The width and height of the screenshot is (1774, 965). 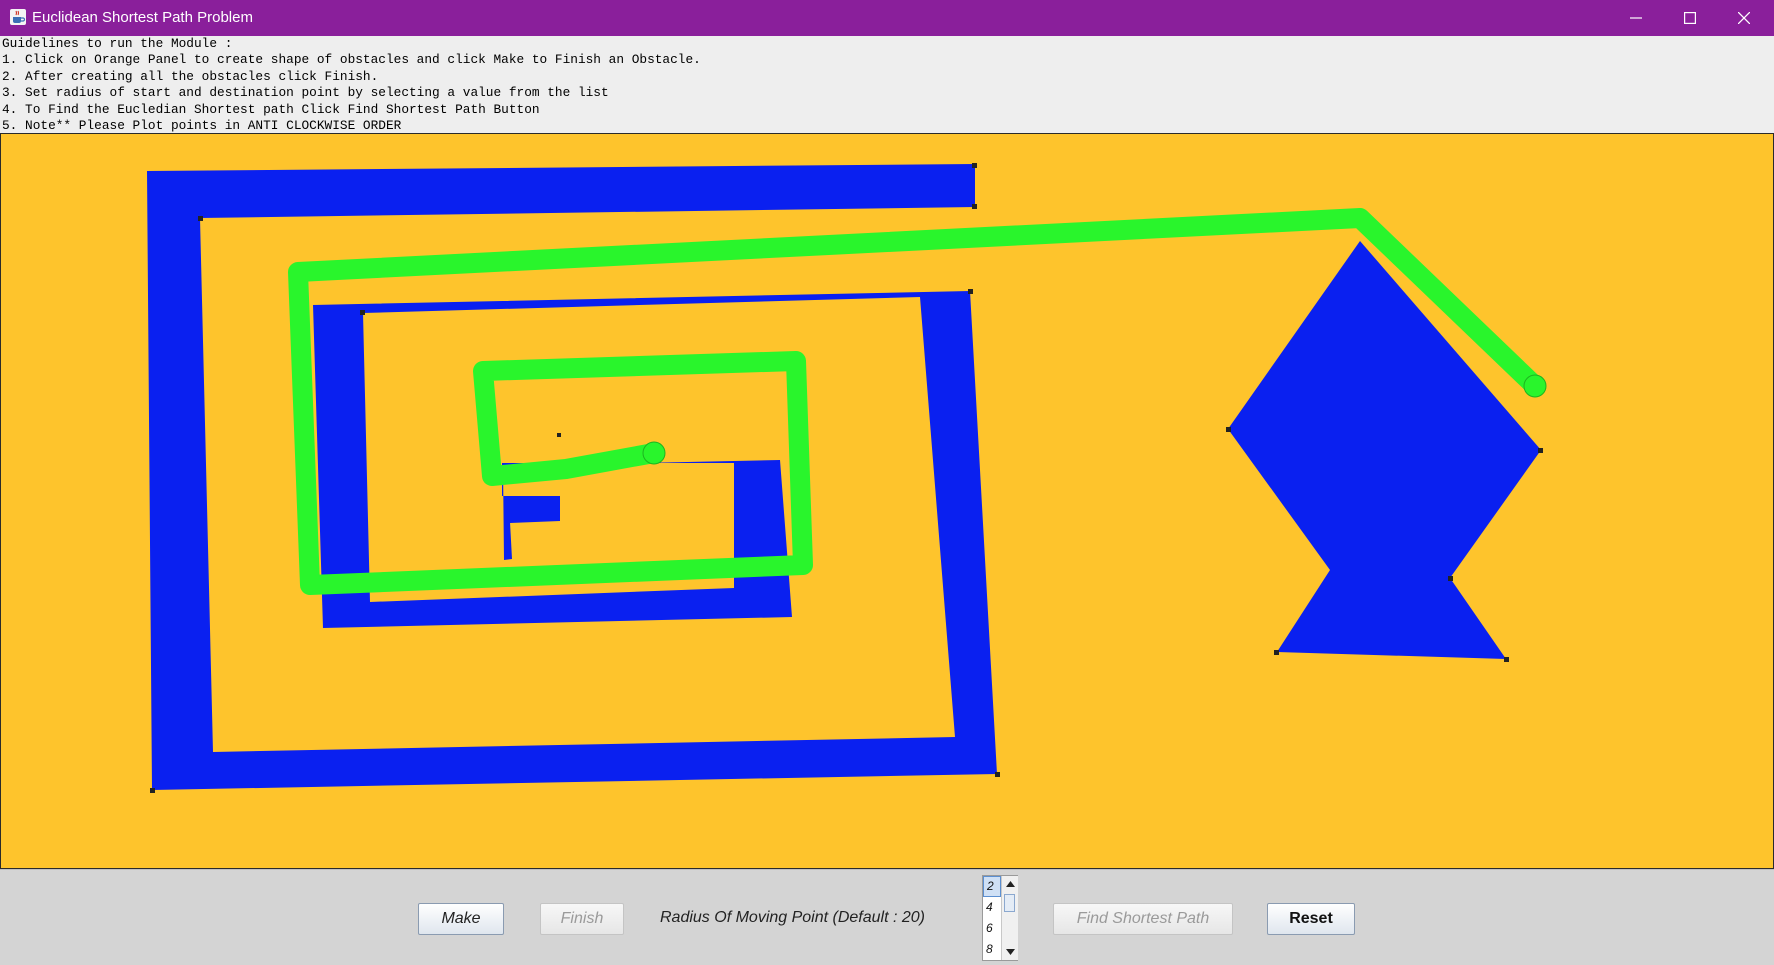 What do you see at coordinates (1311, 919) in the screenshot?
I see `reset-button: Reset` at bounding box center [1311, 919].